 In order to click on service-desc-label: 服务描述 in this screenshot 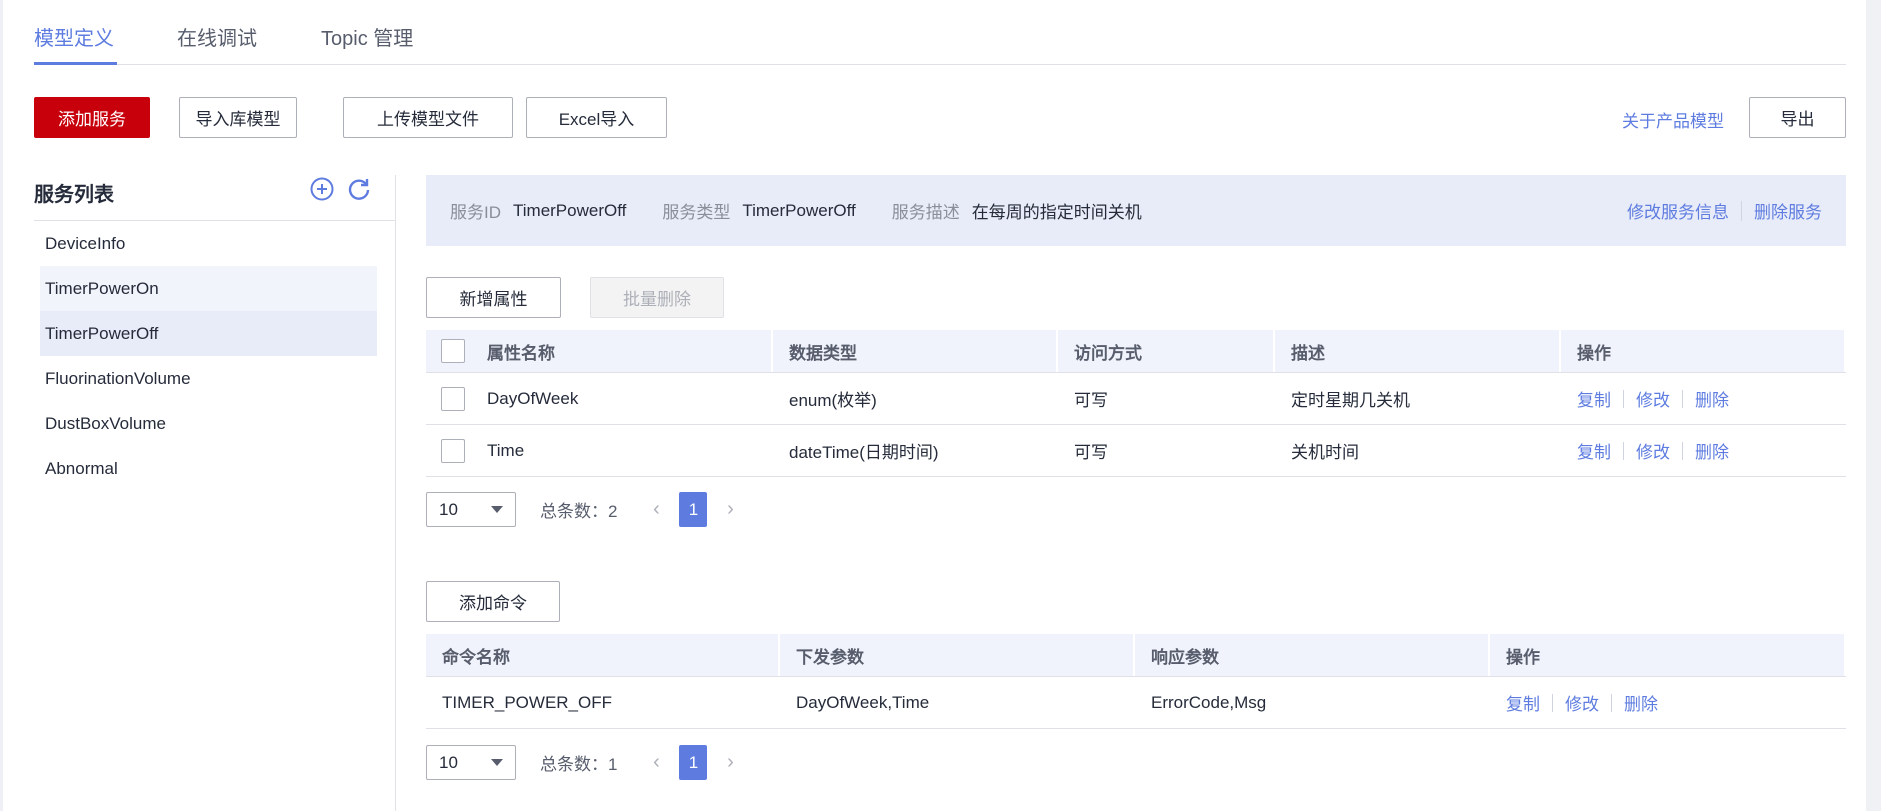, I will do `click(925, 212)`.